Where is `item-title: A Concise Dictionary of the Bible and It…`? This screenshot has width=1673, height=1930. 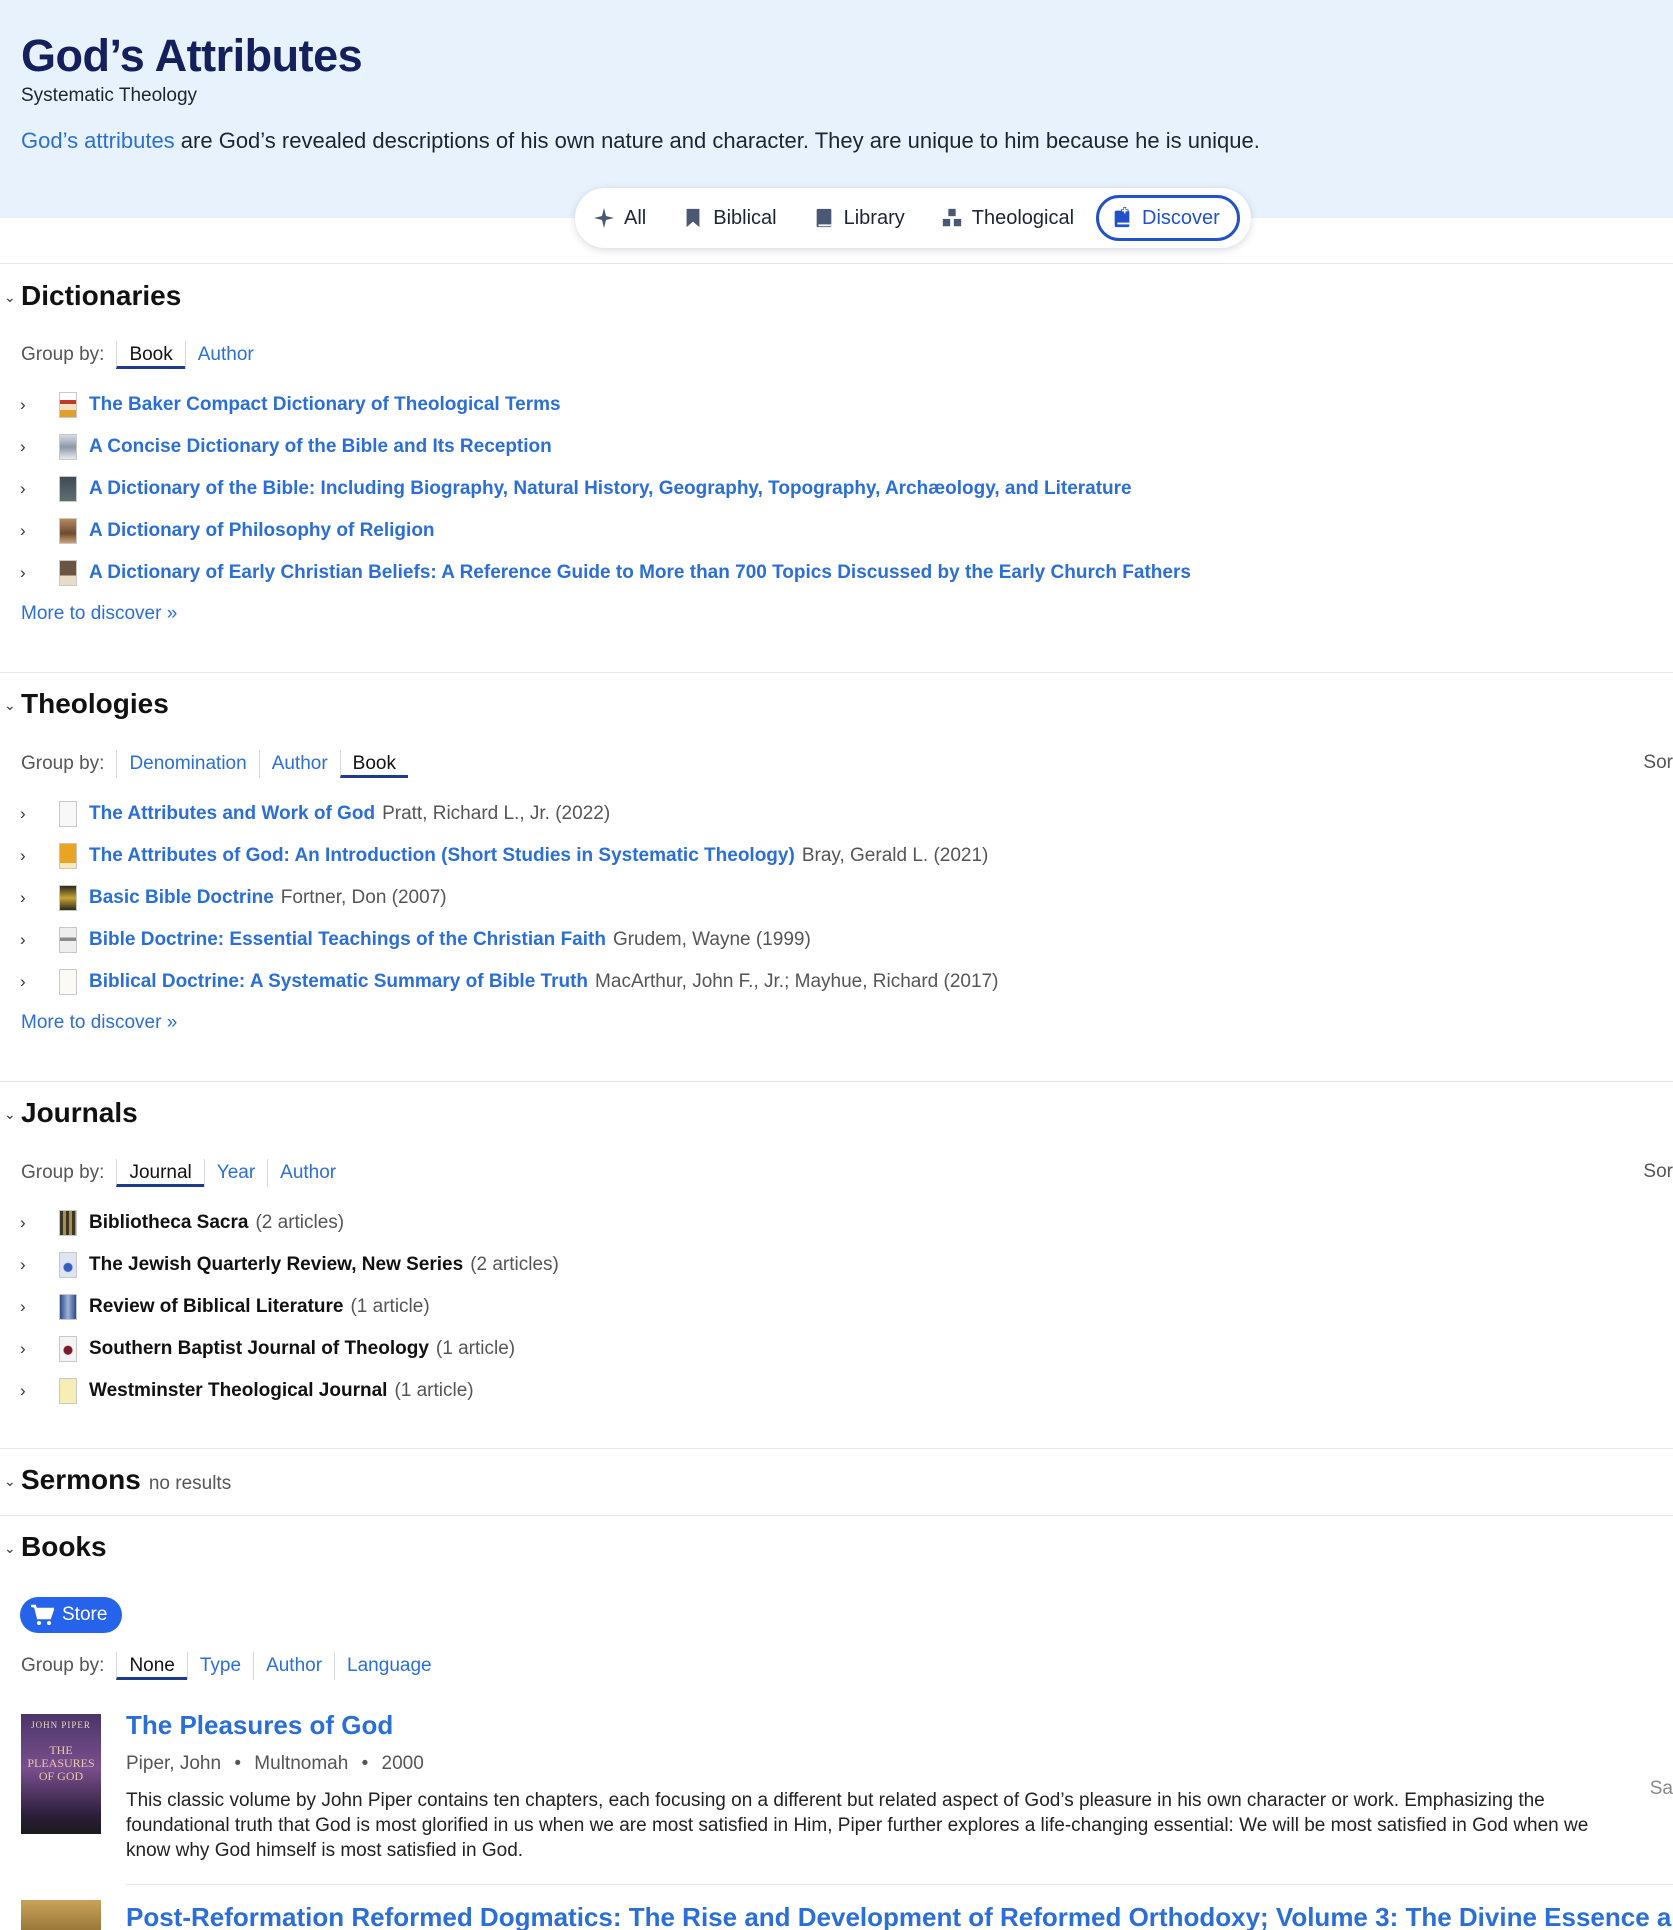 item-title: A Concise Dictionary of the Bible and It… is located at coordinates (320, 447).